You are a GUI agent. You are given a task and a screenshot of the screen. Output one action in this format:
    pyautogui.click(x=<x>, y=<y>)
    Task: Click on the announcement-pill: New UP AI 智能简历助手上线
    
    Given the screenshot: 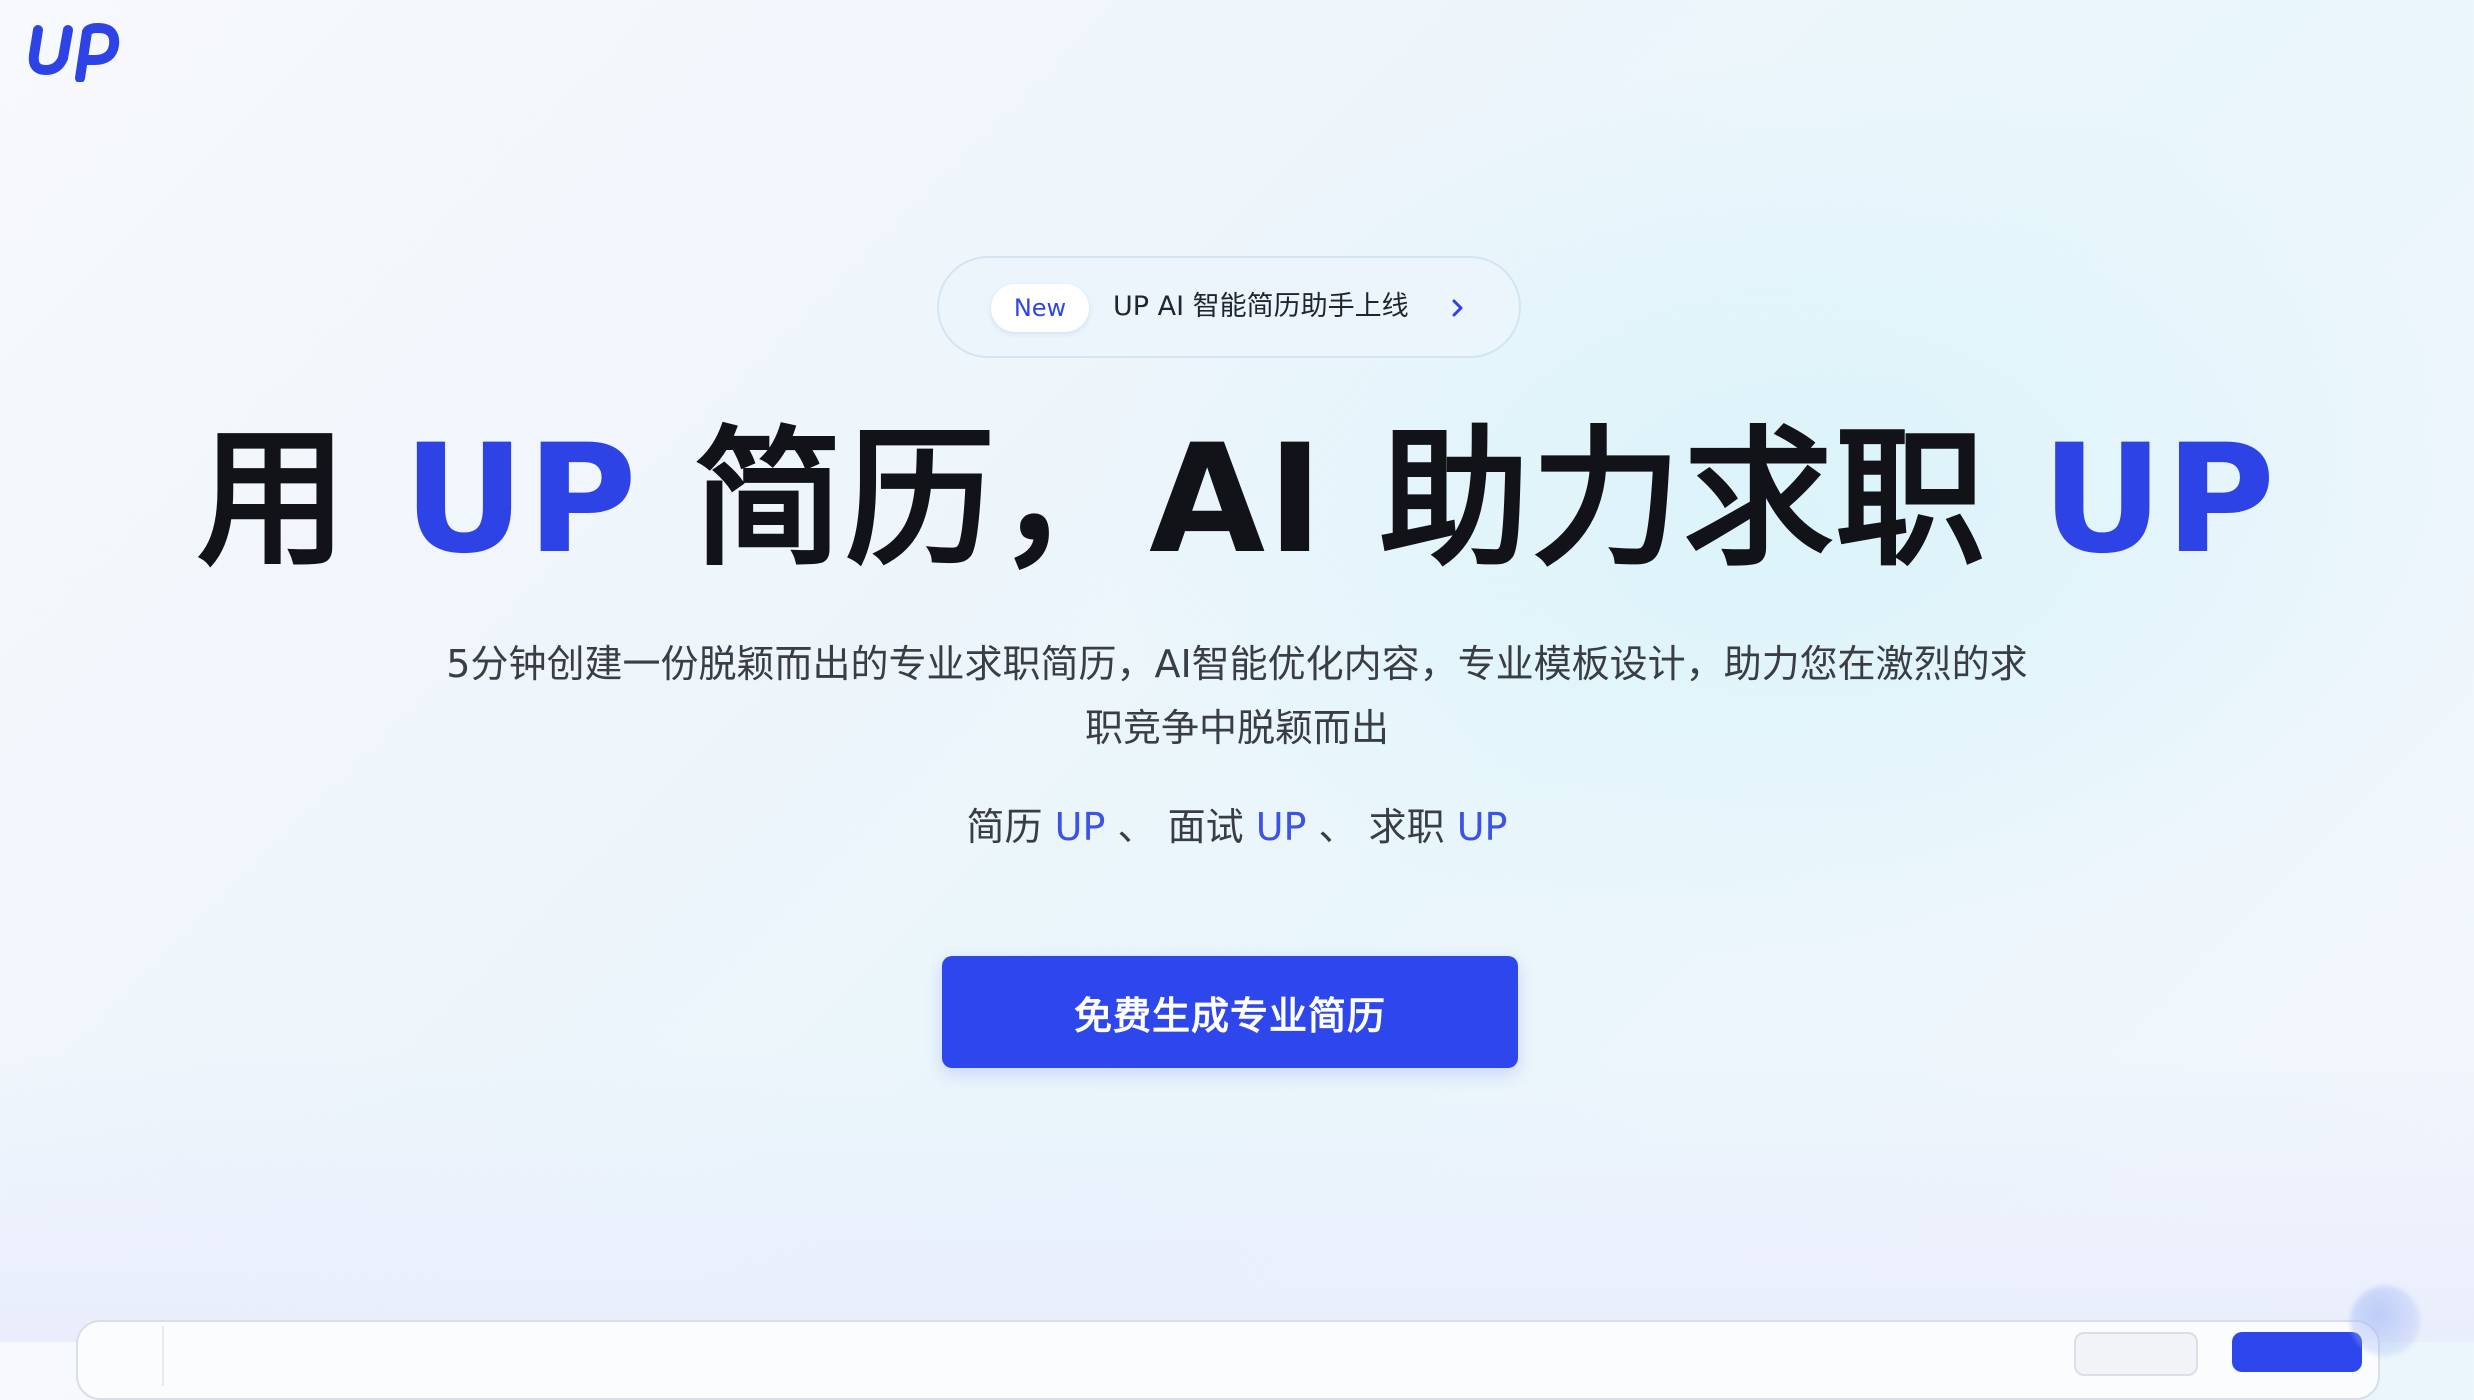 What is the action you would take?
    pyautogui.click(x=1229, y=307)
    